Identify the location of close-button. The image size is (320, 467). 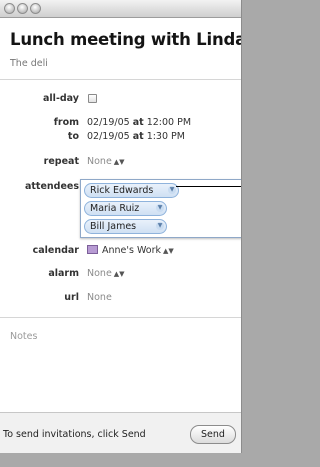
(9, 8).